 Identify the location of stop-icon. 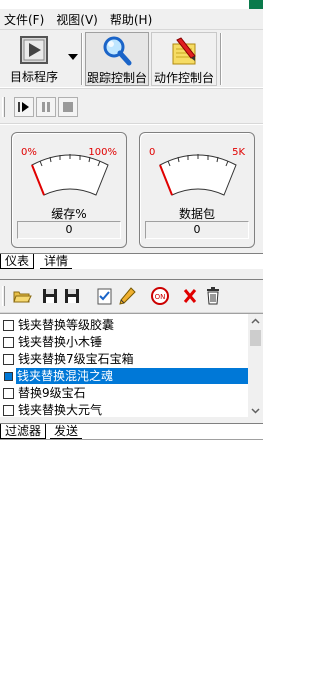
(68, 107).